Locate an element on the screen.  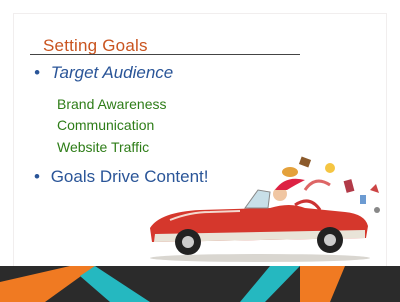
bullet-target-audience: • Target Audience is located at coordinates (103, 73).